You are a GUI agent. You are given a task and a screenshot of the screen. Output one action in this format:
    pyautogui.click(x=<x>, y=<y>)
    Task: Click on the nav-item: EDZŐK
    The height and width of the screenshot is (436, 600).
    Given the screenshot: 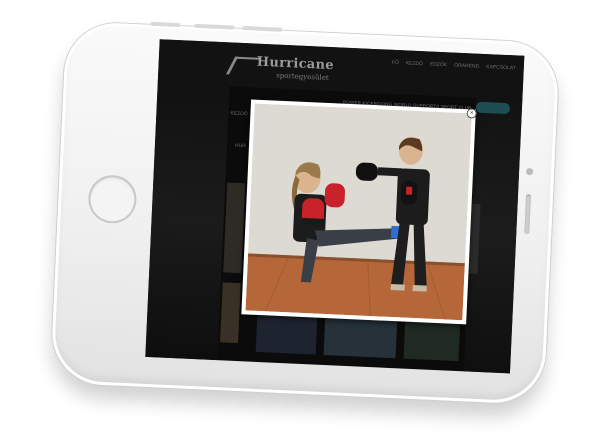 What is the action you would take?
    pyautogui.click(x=438, y=65)
    